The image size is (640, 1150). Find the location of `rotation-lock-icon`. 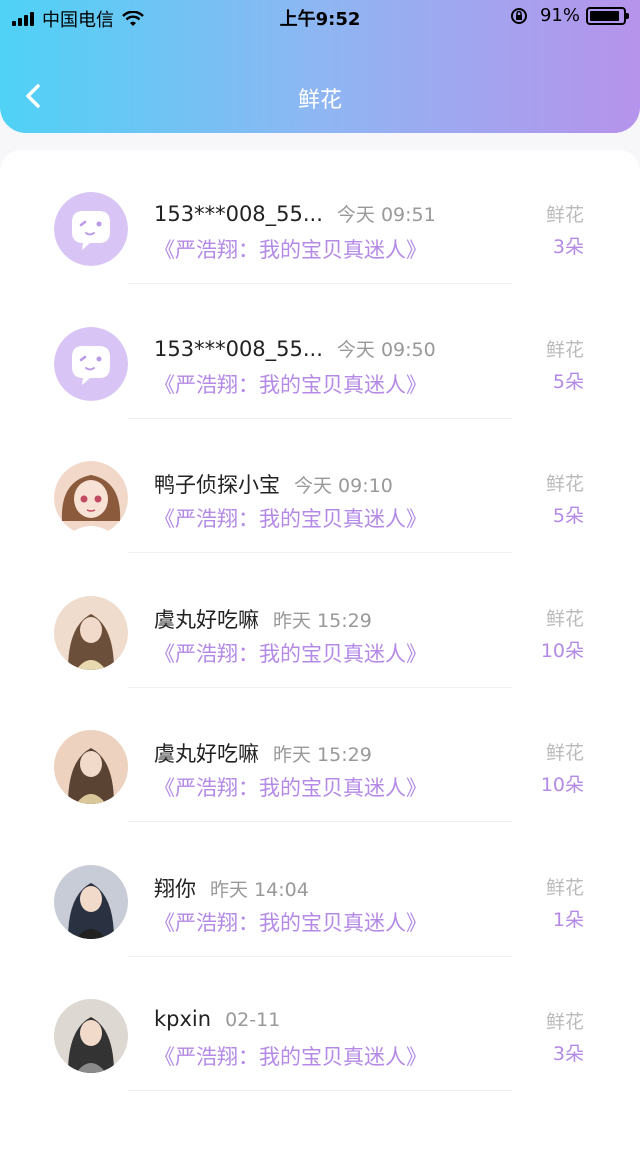

rotation-lock-icon is located at coordinates (518, 15).